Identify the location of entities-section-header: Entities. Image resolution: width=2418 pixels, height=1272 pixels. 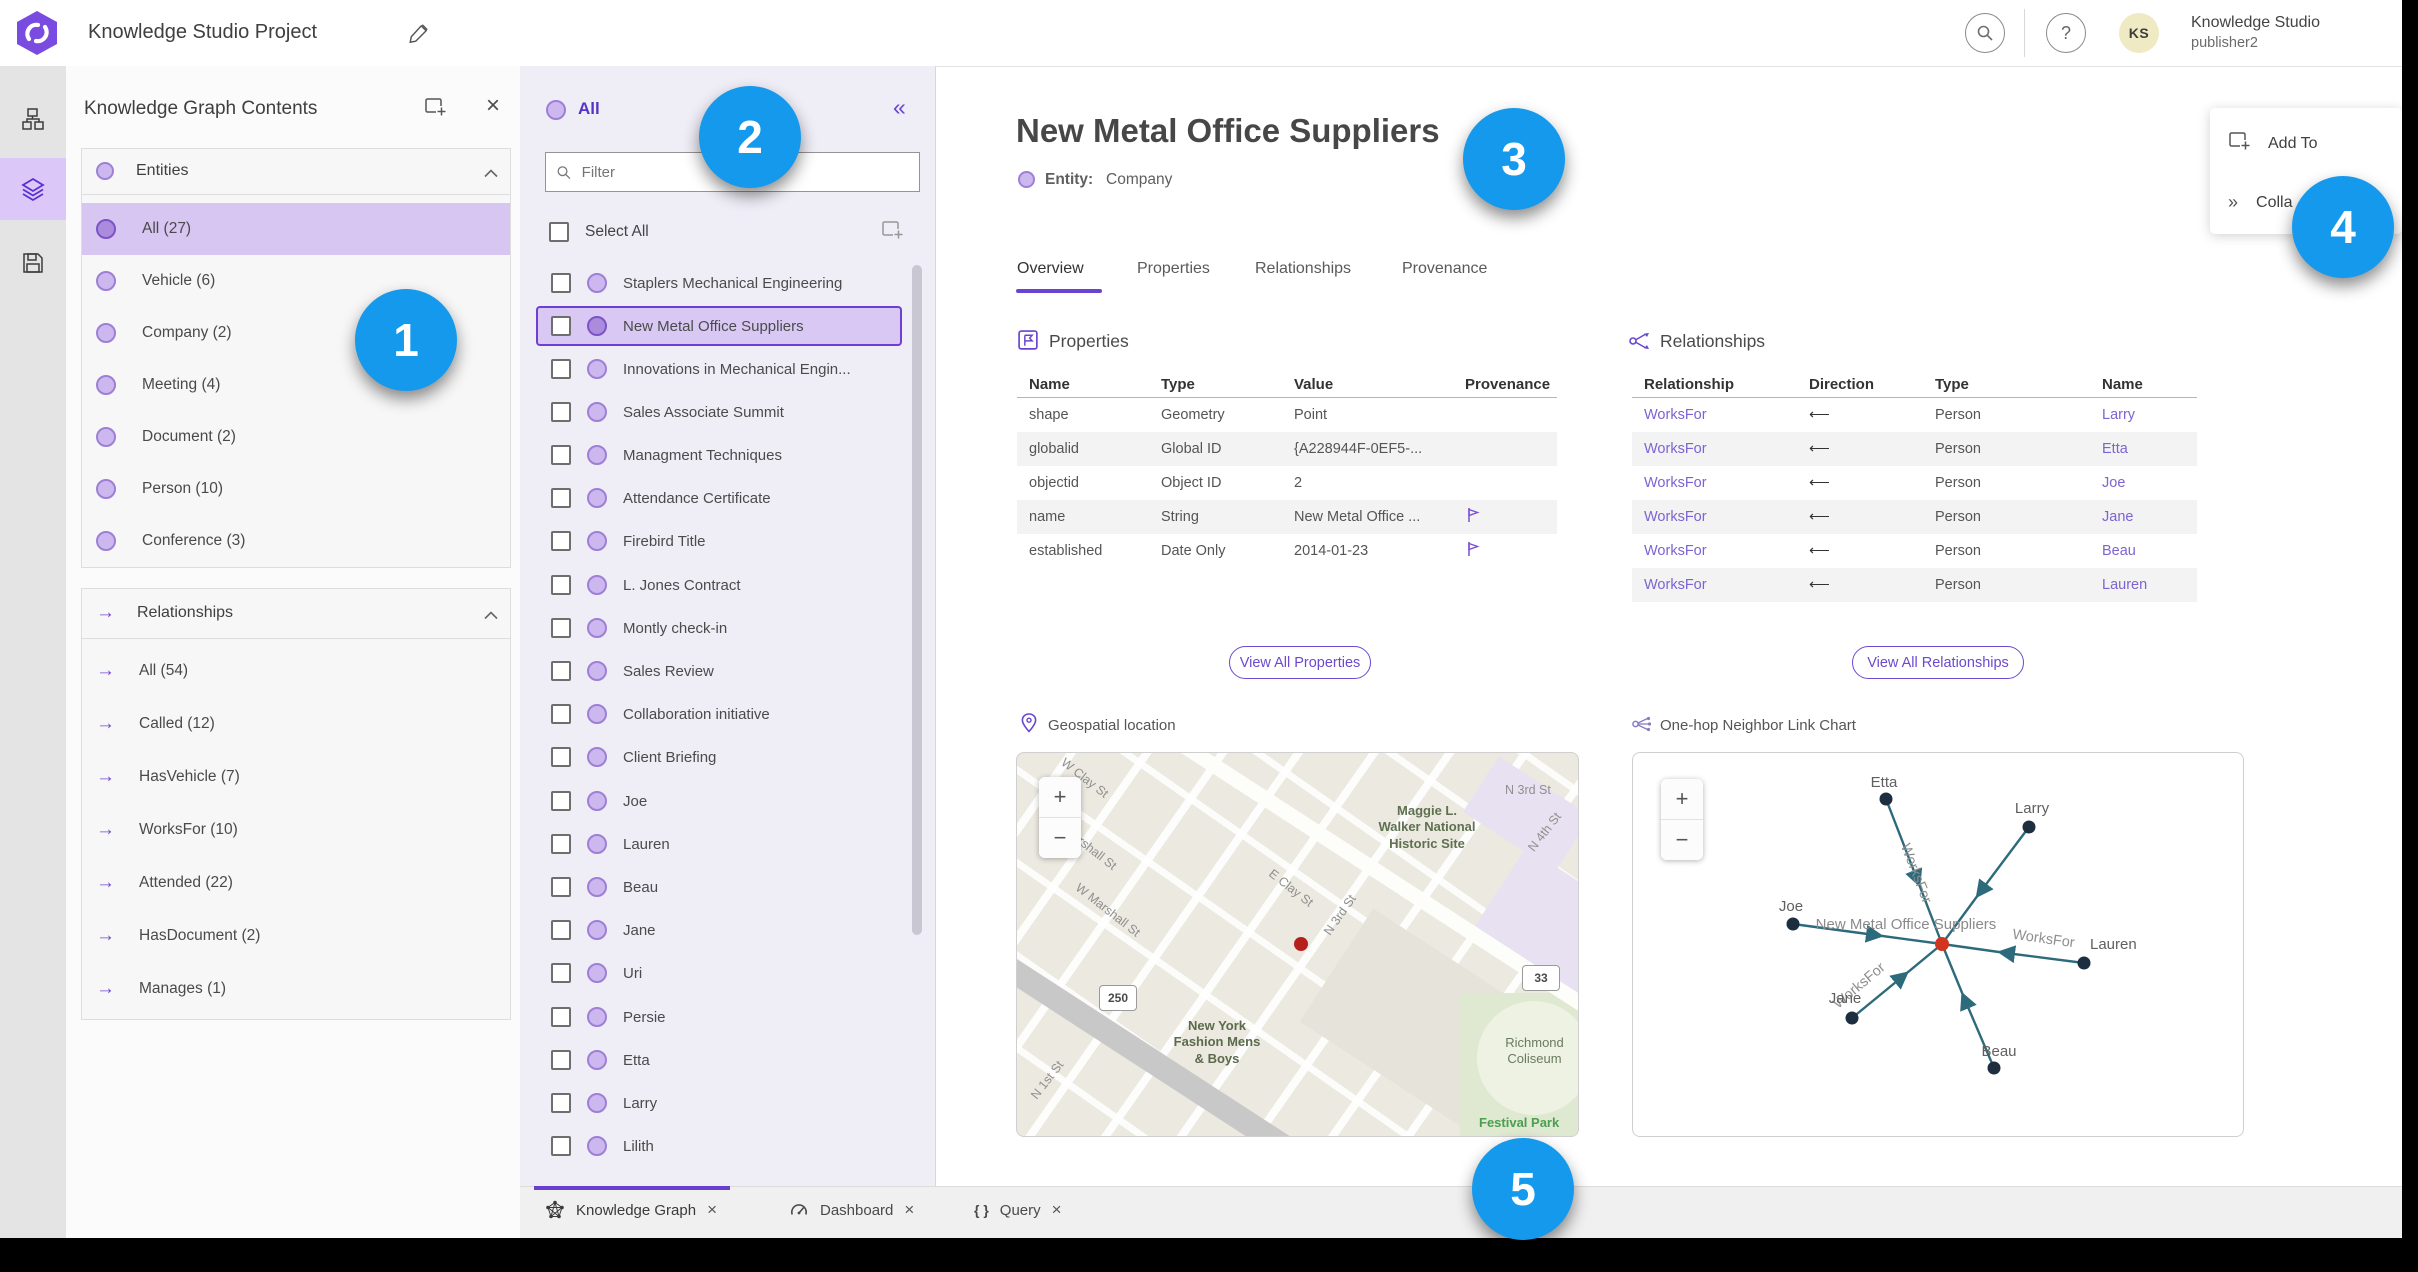
(296, 171).